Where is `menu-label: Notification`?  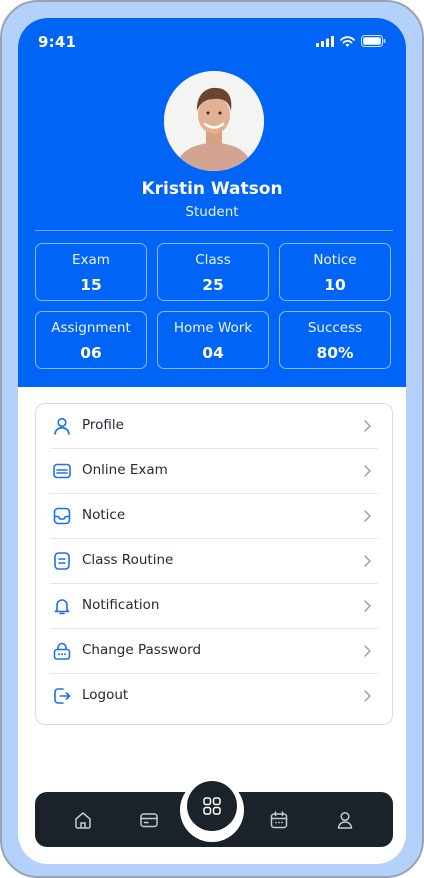 menu-label: Notification is located at coordinates (121, 605).